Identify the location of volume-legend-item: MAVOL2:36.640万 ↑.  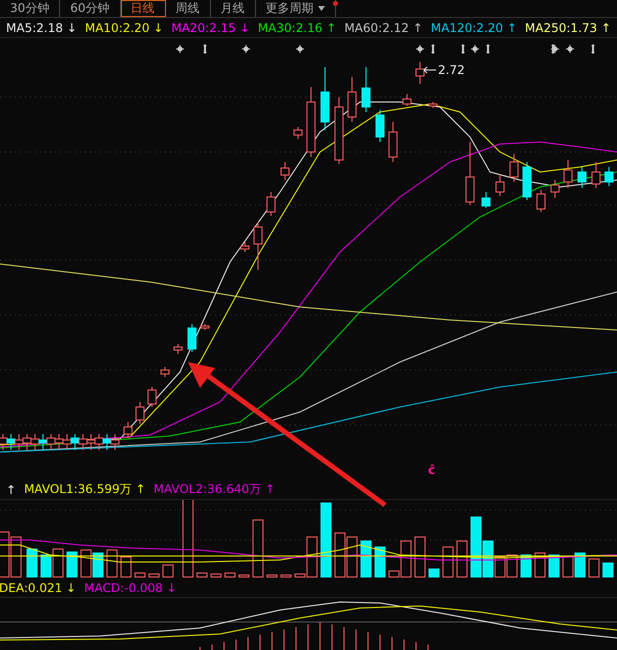
(215, 489).